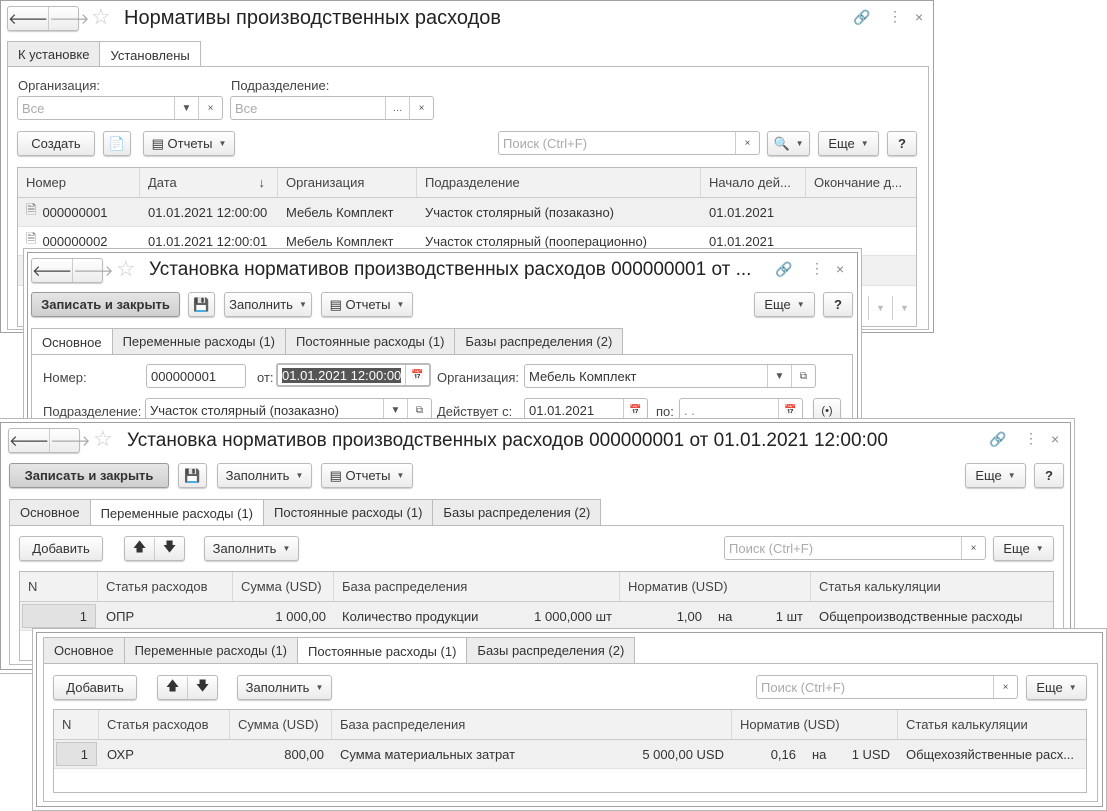 The image size is (1107, 811). What do you see at coordinates (353, 375) in the screenshot?
I see `date-field: 01.01.2021 12:00:00 📅` at bounding box center [353, 375].